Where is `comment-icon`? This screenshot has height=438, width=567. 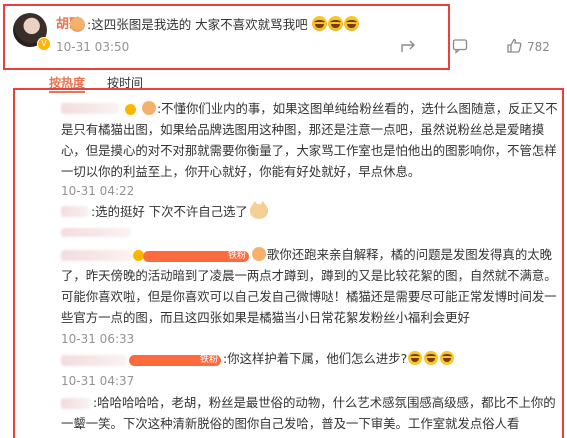 comment-icon is located at coordinates (460, 46).